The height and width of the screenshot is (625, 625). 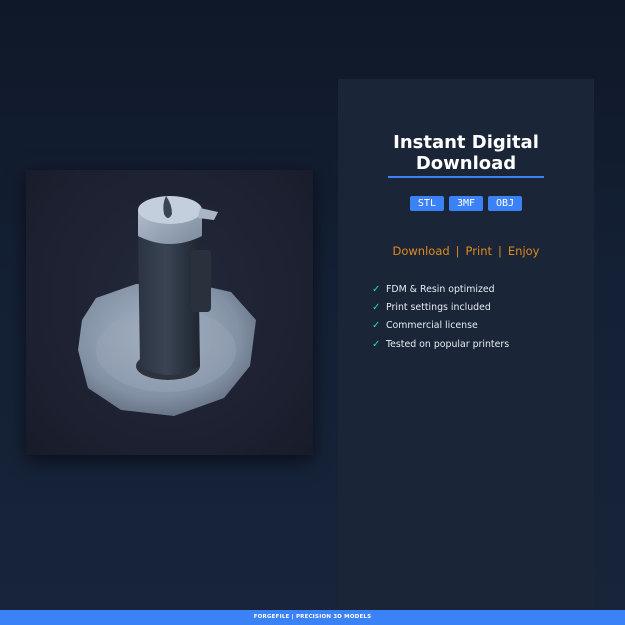 What do you see at coordinates (466, 163) in the screenshot?
I see `title-line-2: Download` at bounding box center [466, 163].